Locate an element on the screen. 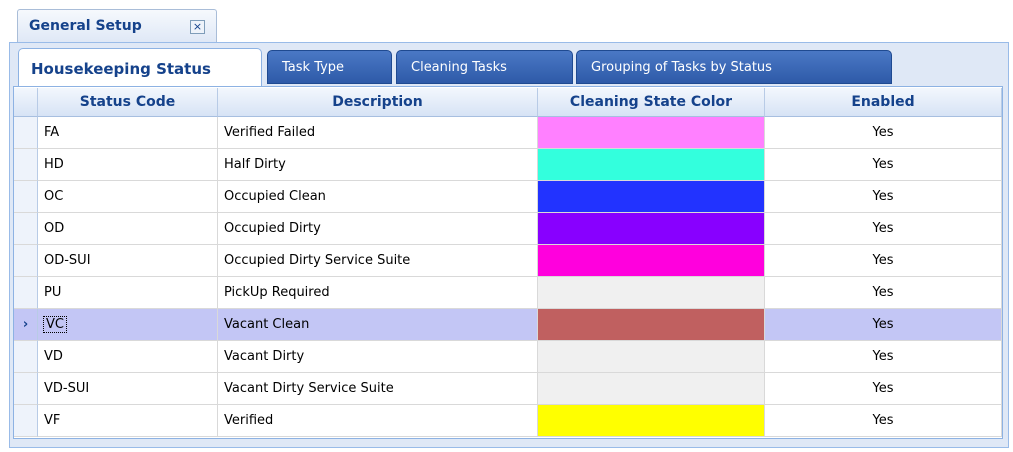 The height and width of the screenshot is (452, 1013). cell-status-code: OC is located at coordinates (128, 197).